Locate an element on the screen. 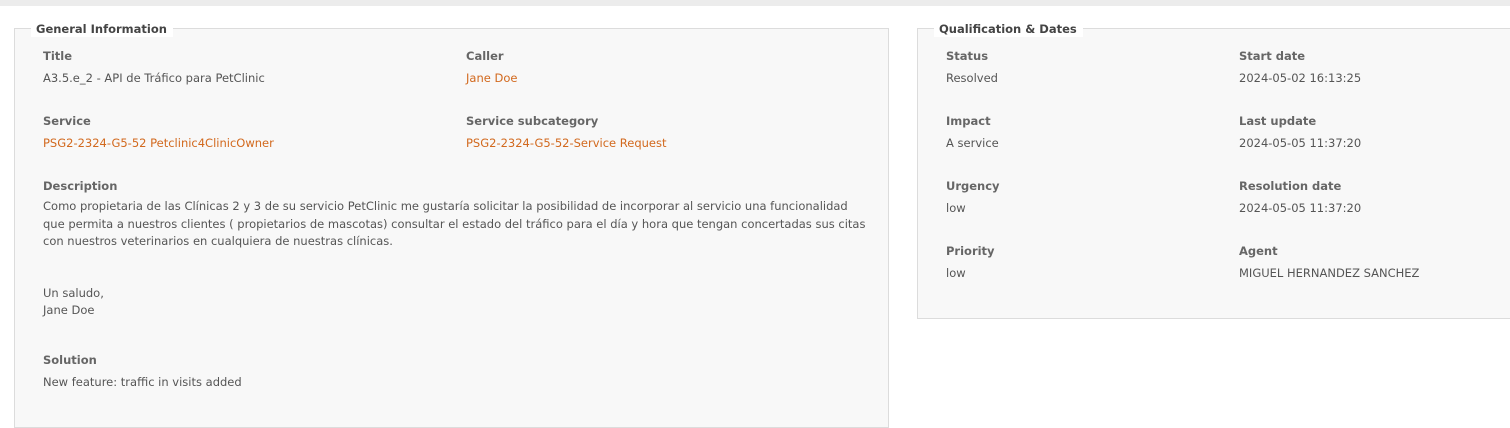  agent-value: MIGUEL HERNANDEZ SANCHEZ is located at coordinates (1329, 273).